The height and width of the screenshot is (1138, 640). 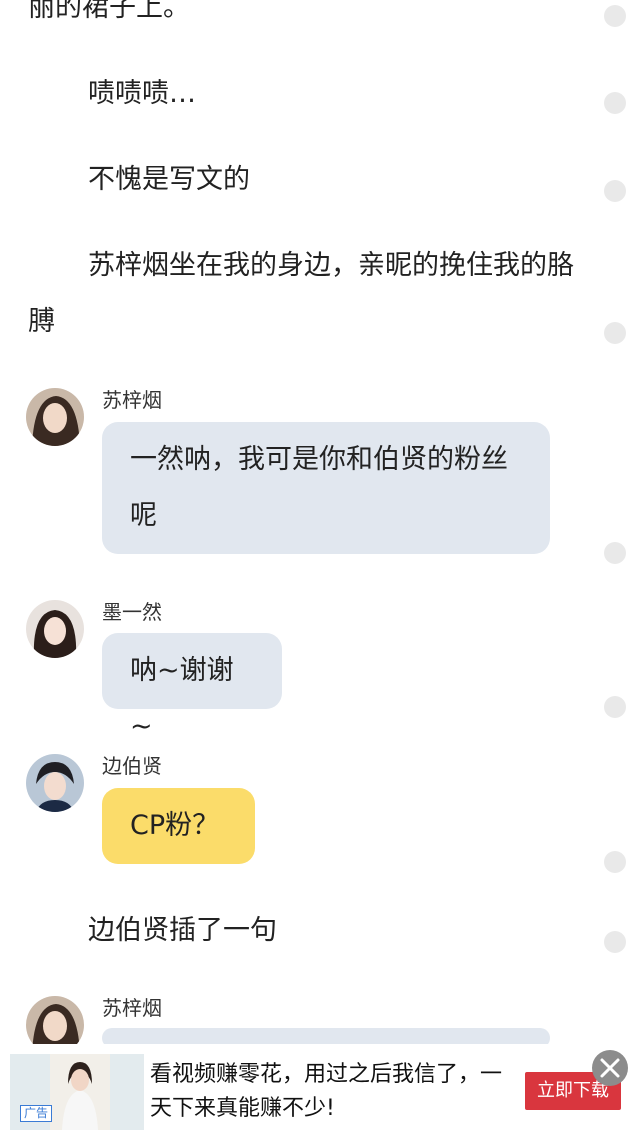 What do you see at coordinates (132, 612) in the screenshot?
I see `sender-name: 墨一然` at bounding box center [132, 612].